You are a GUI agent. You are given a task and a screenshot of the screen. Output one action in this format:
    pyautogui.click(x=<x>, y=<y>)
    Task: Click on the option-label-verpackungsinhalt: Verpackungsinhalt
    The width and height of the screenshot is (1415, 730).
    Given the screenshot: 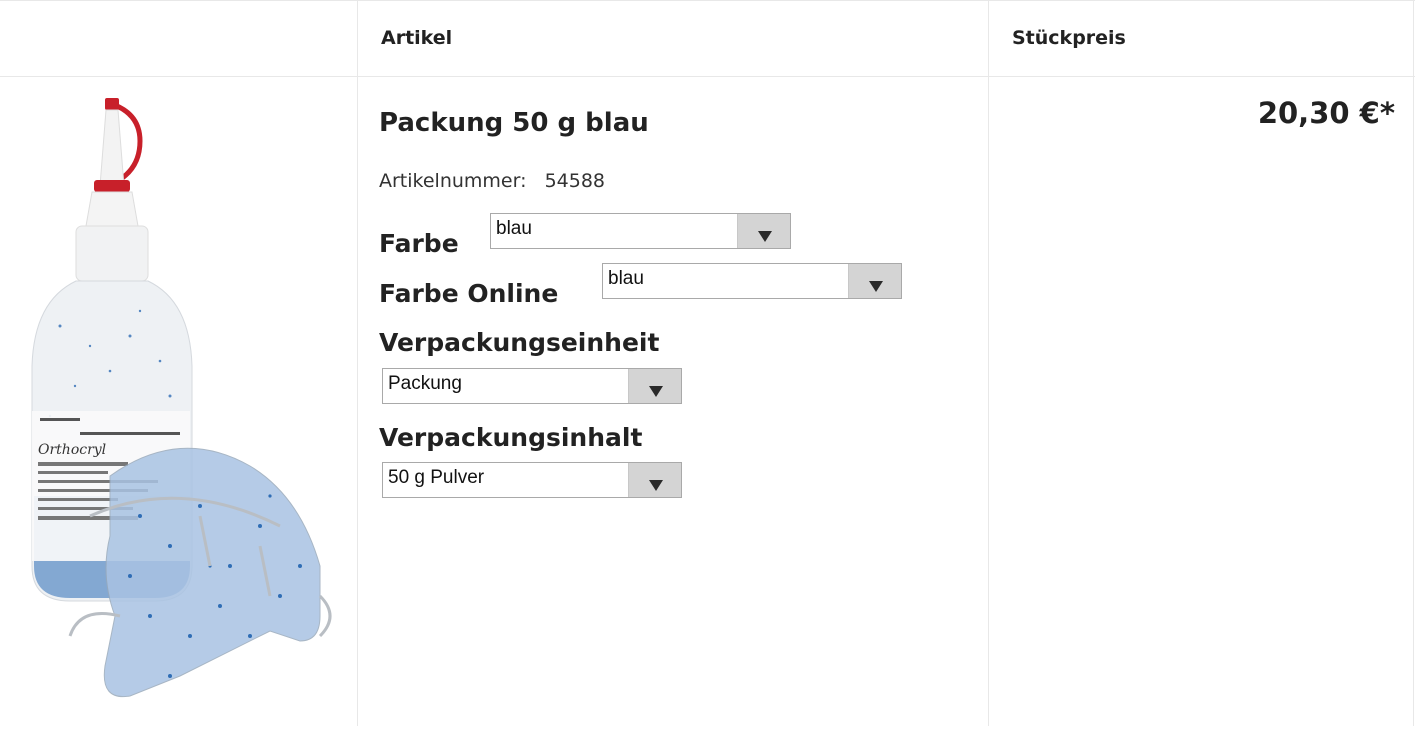 What is the action you would take?
    pyautogui.click(x=511, y=437)
    